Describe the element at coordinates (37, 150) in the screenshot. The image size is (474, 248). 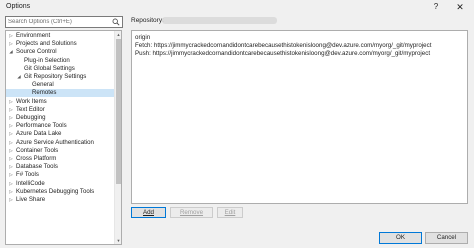
I see `tree-item-label: Container Tools` at that location.